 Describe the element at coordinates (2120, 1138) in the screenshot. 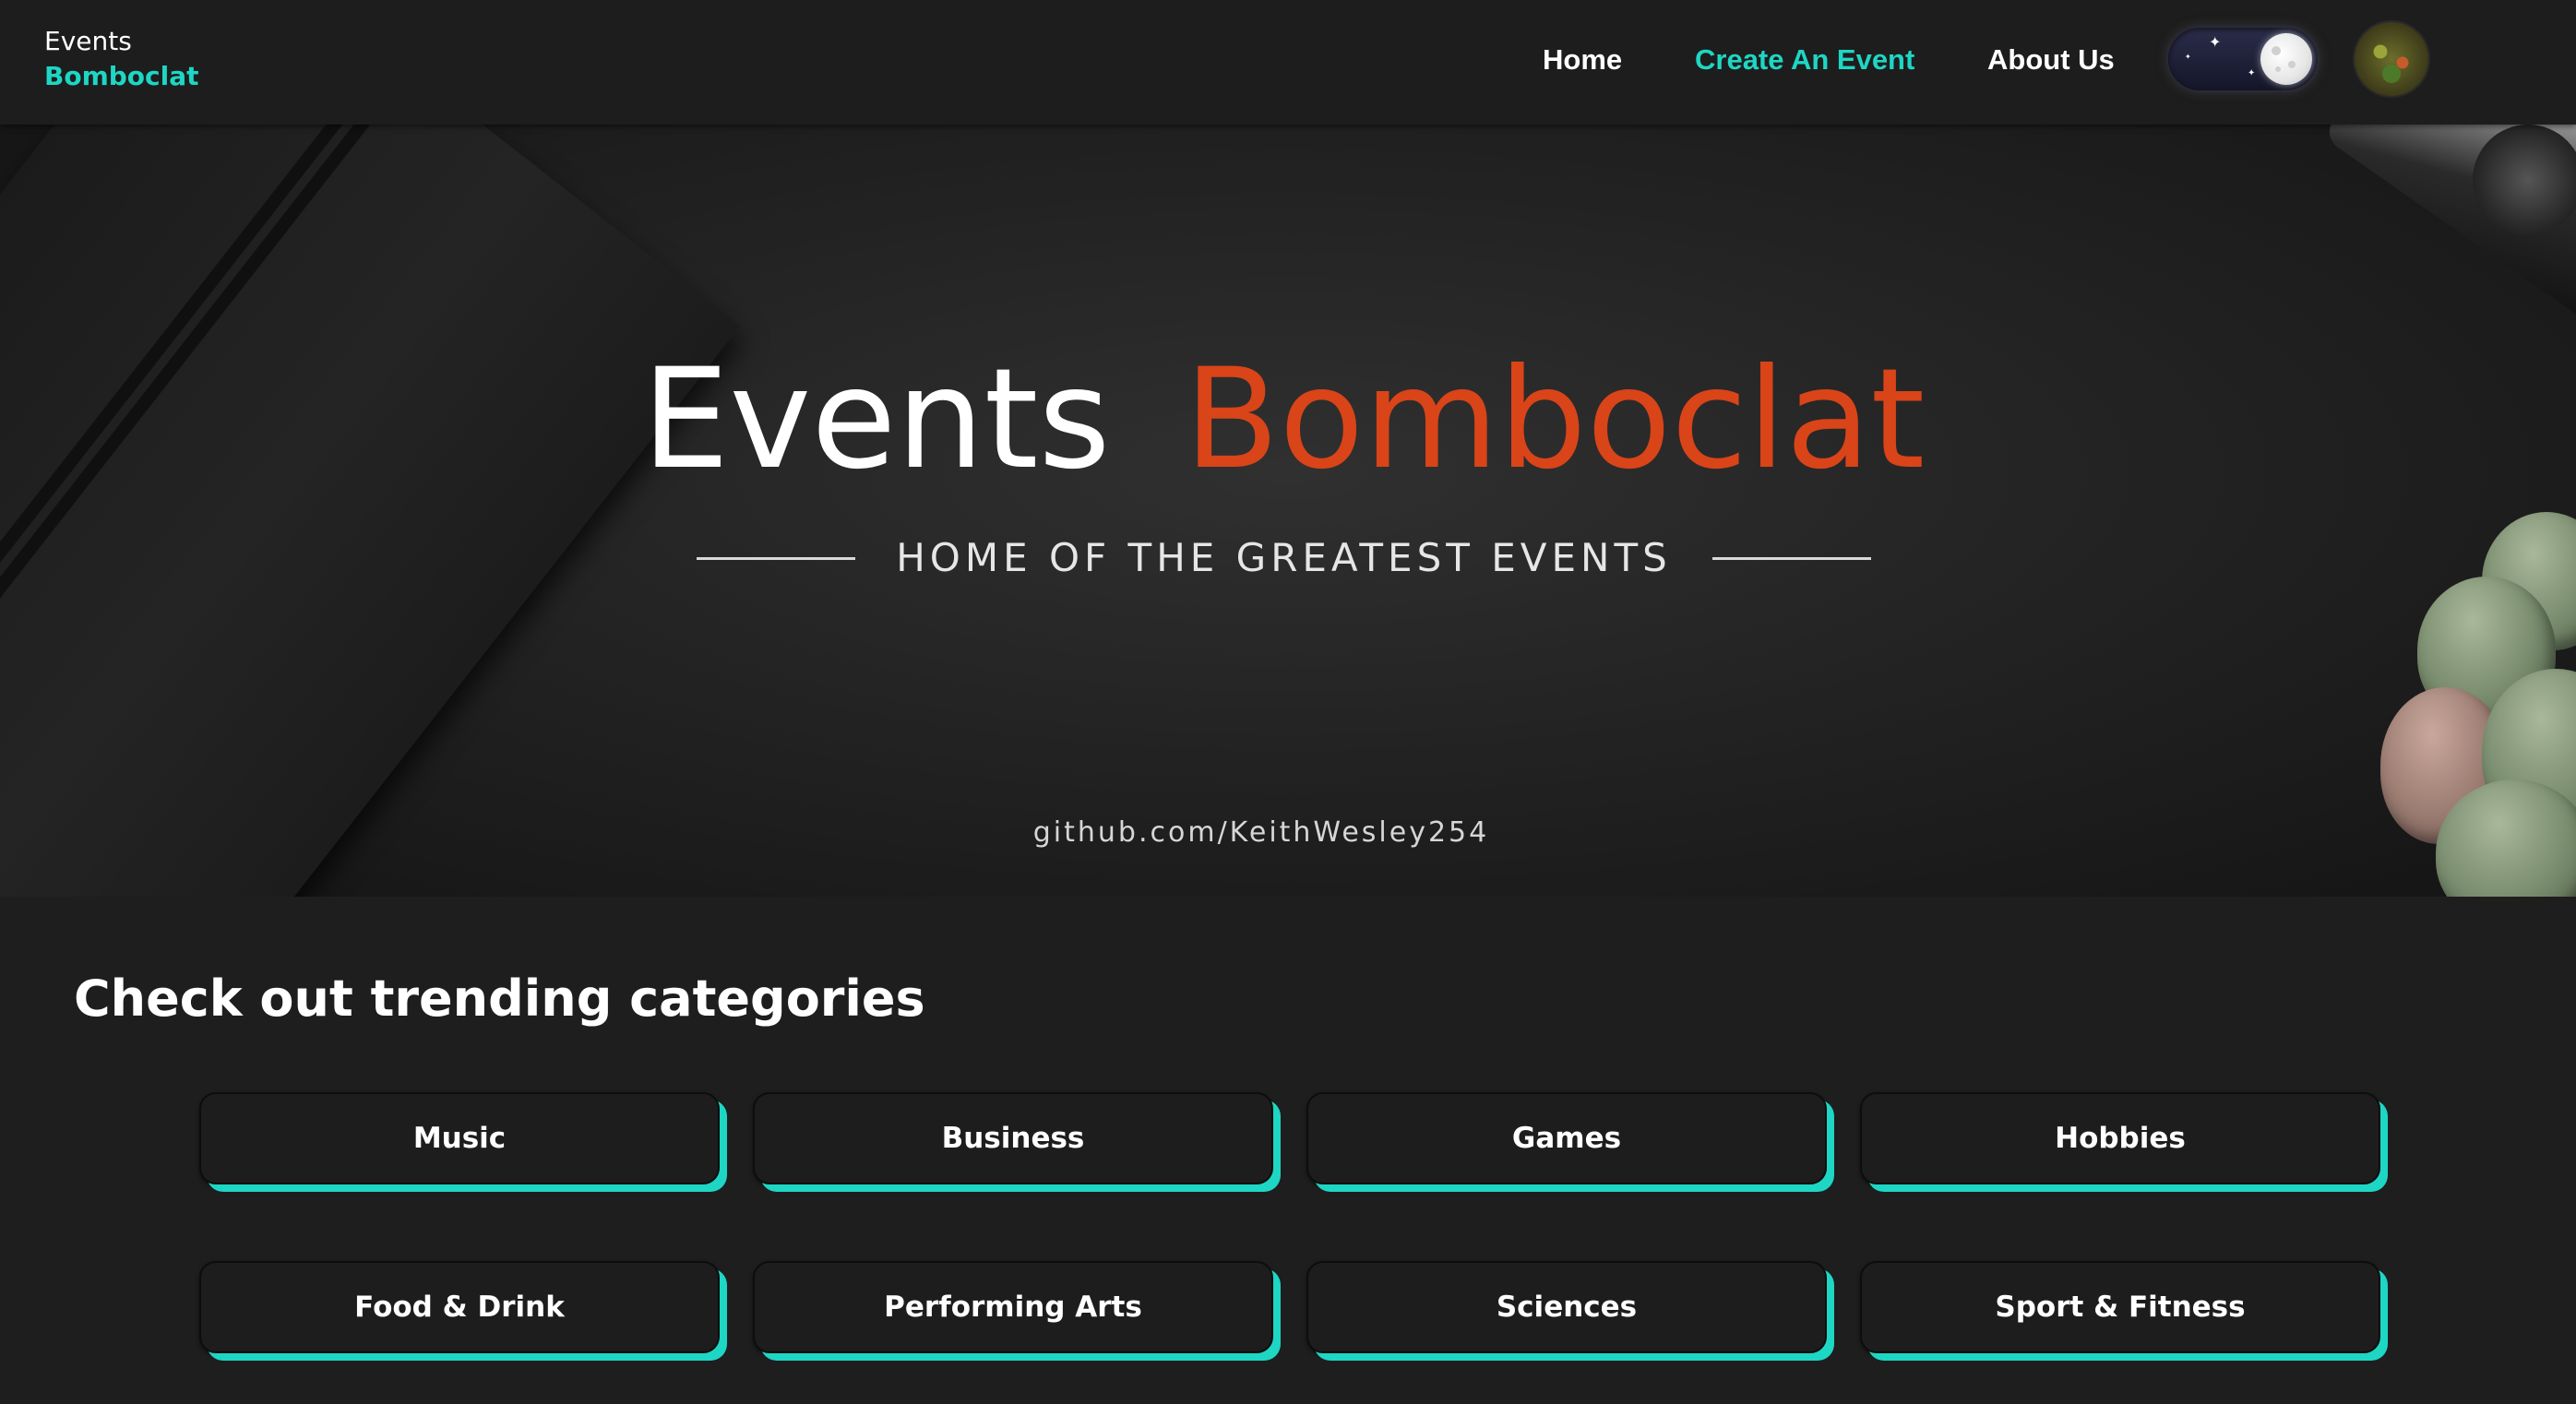

I see `category-button-hobbies: Hobbies` at that location.